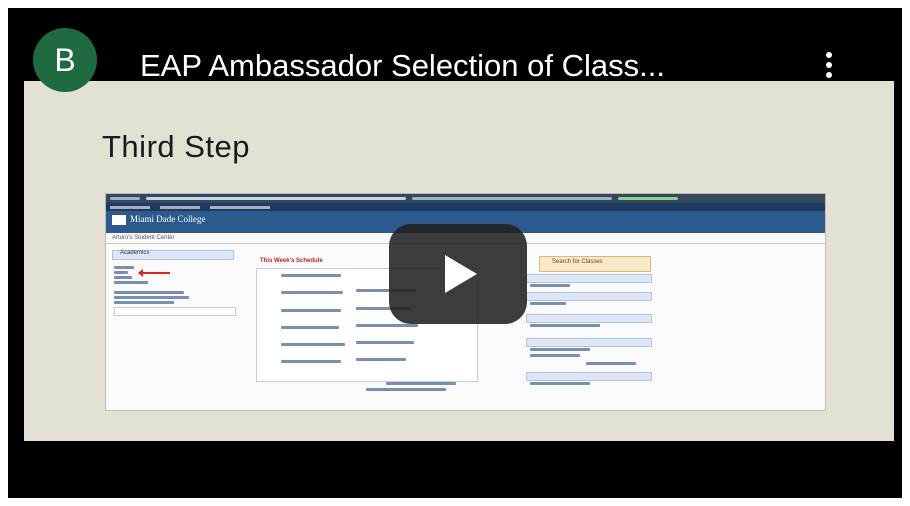 Image resolution: width=910 pixels, height=506 pixels. I want to click on embedded-schedule-heading: This Week's Schedule, so click(291, 261).